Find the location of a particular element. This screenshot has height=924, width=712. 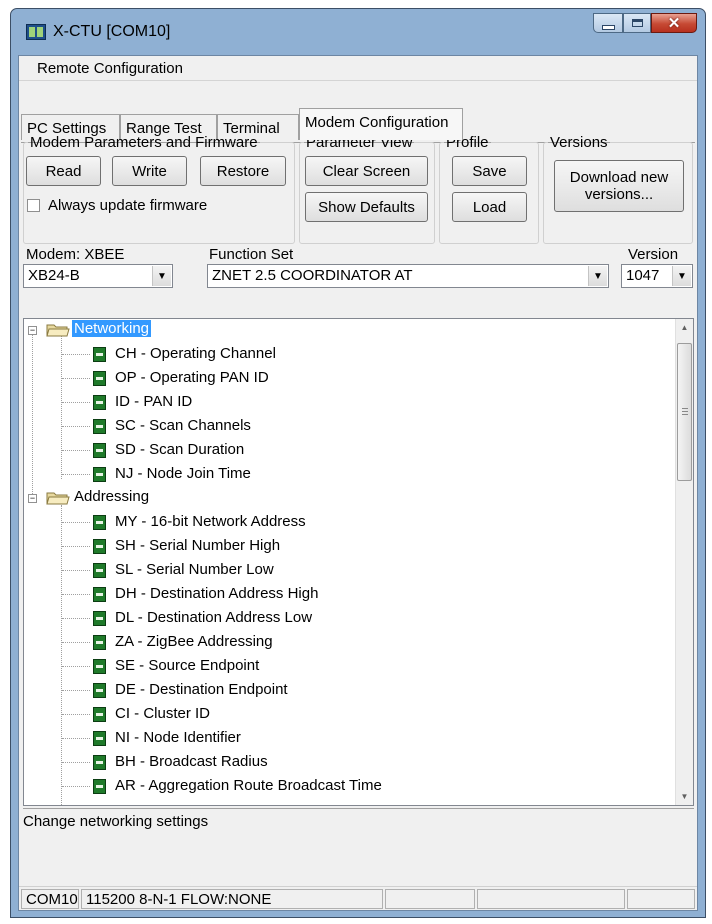

modem-select: XB24-B ▼ is located at coordinates (98, 276).